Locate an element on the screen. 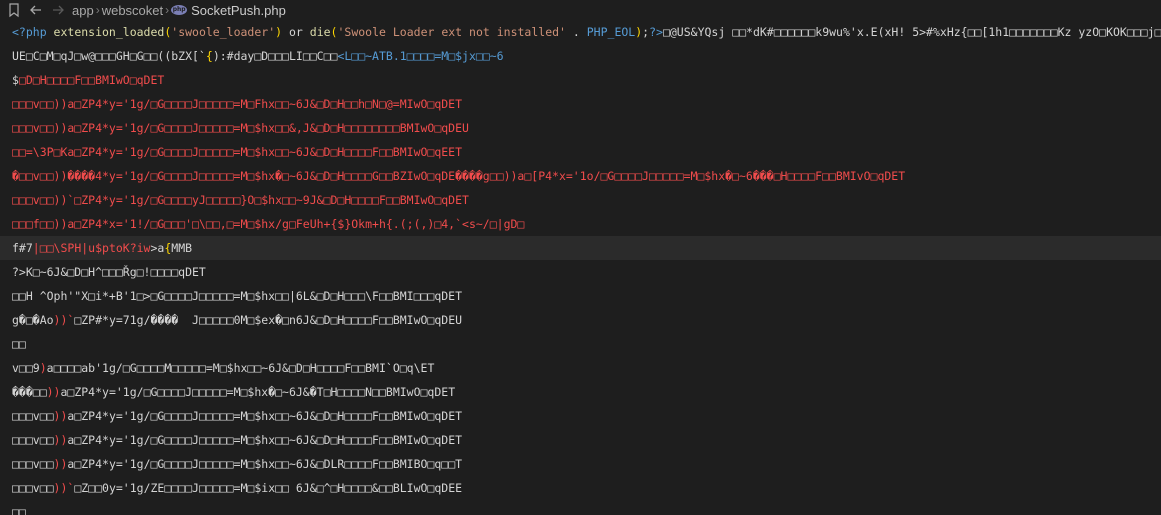  code-token: g�□�Ao is located at coordinates (33, 320).